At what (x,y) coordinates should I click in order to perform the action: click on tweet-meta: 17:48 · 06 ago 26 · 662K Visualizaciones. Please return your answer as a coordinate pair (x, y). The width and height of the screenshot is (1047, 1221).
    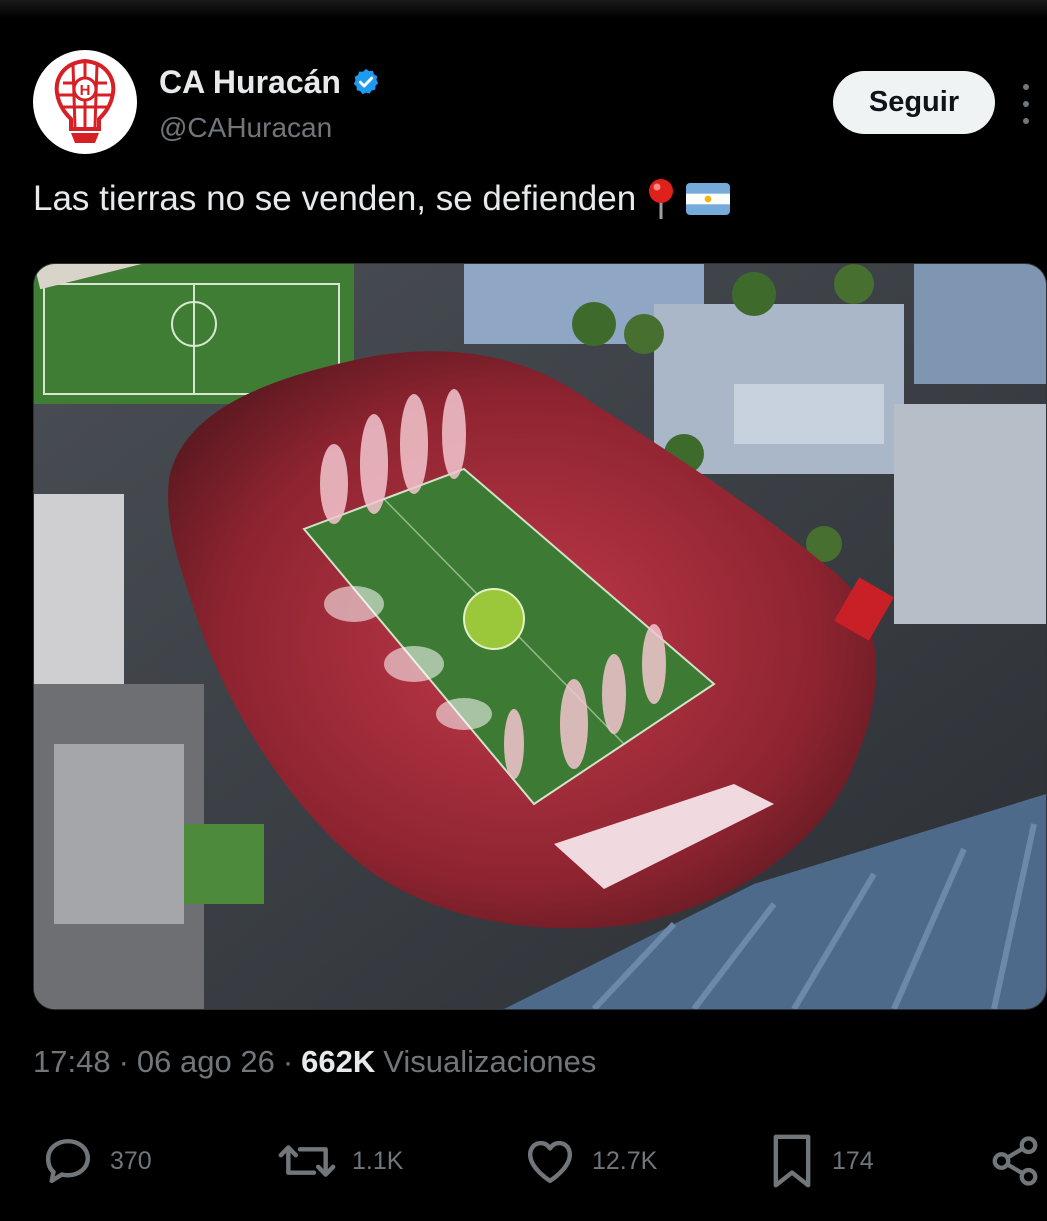
    Looking at the image, I should click on (314, 1062).